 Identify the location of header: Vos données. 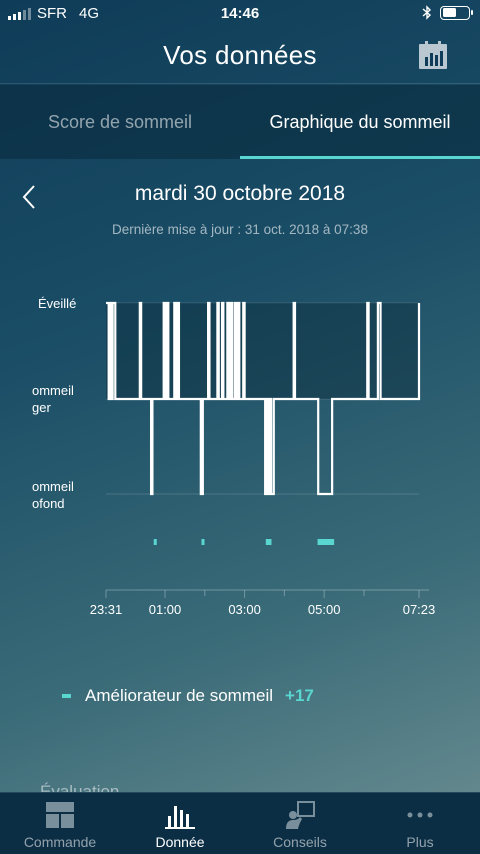
(240, 56).